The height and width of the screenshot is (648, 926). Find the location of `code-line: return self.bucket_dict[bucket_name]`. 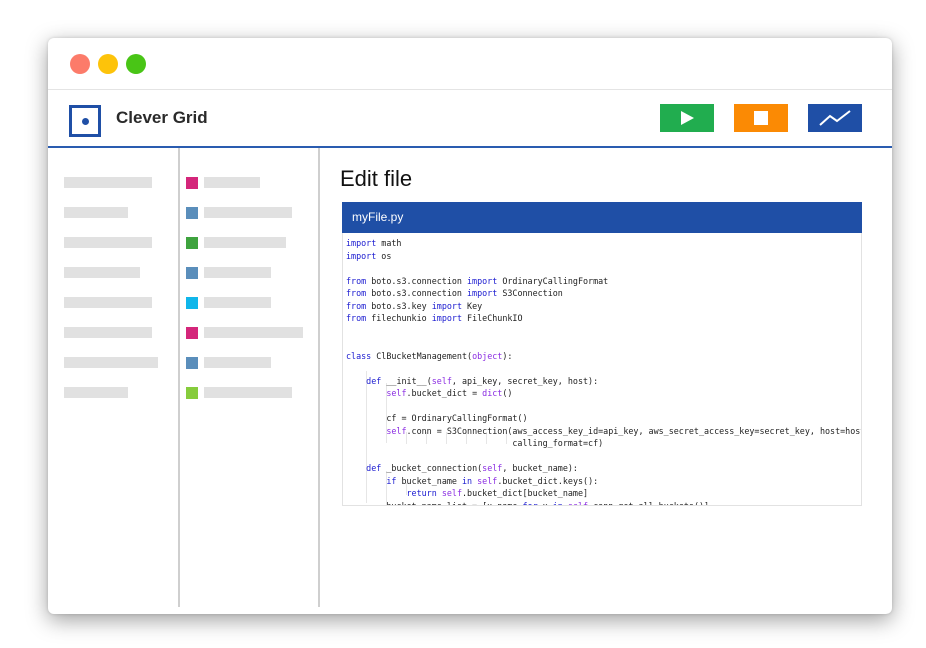

code-line: return self.bucket_dict[bucket_name] is located at coordinates (497, 493).